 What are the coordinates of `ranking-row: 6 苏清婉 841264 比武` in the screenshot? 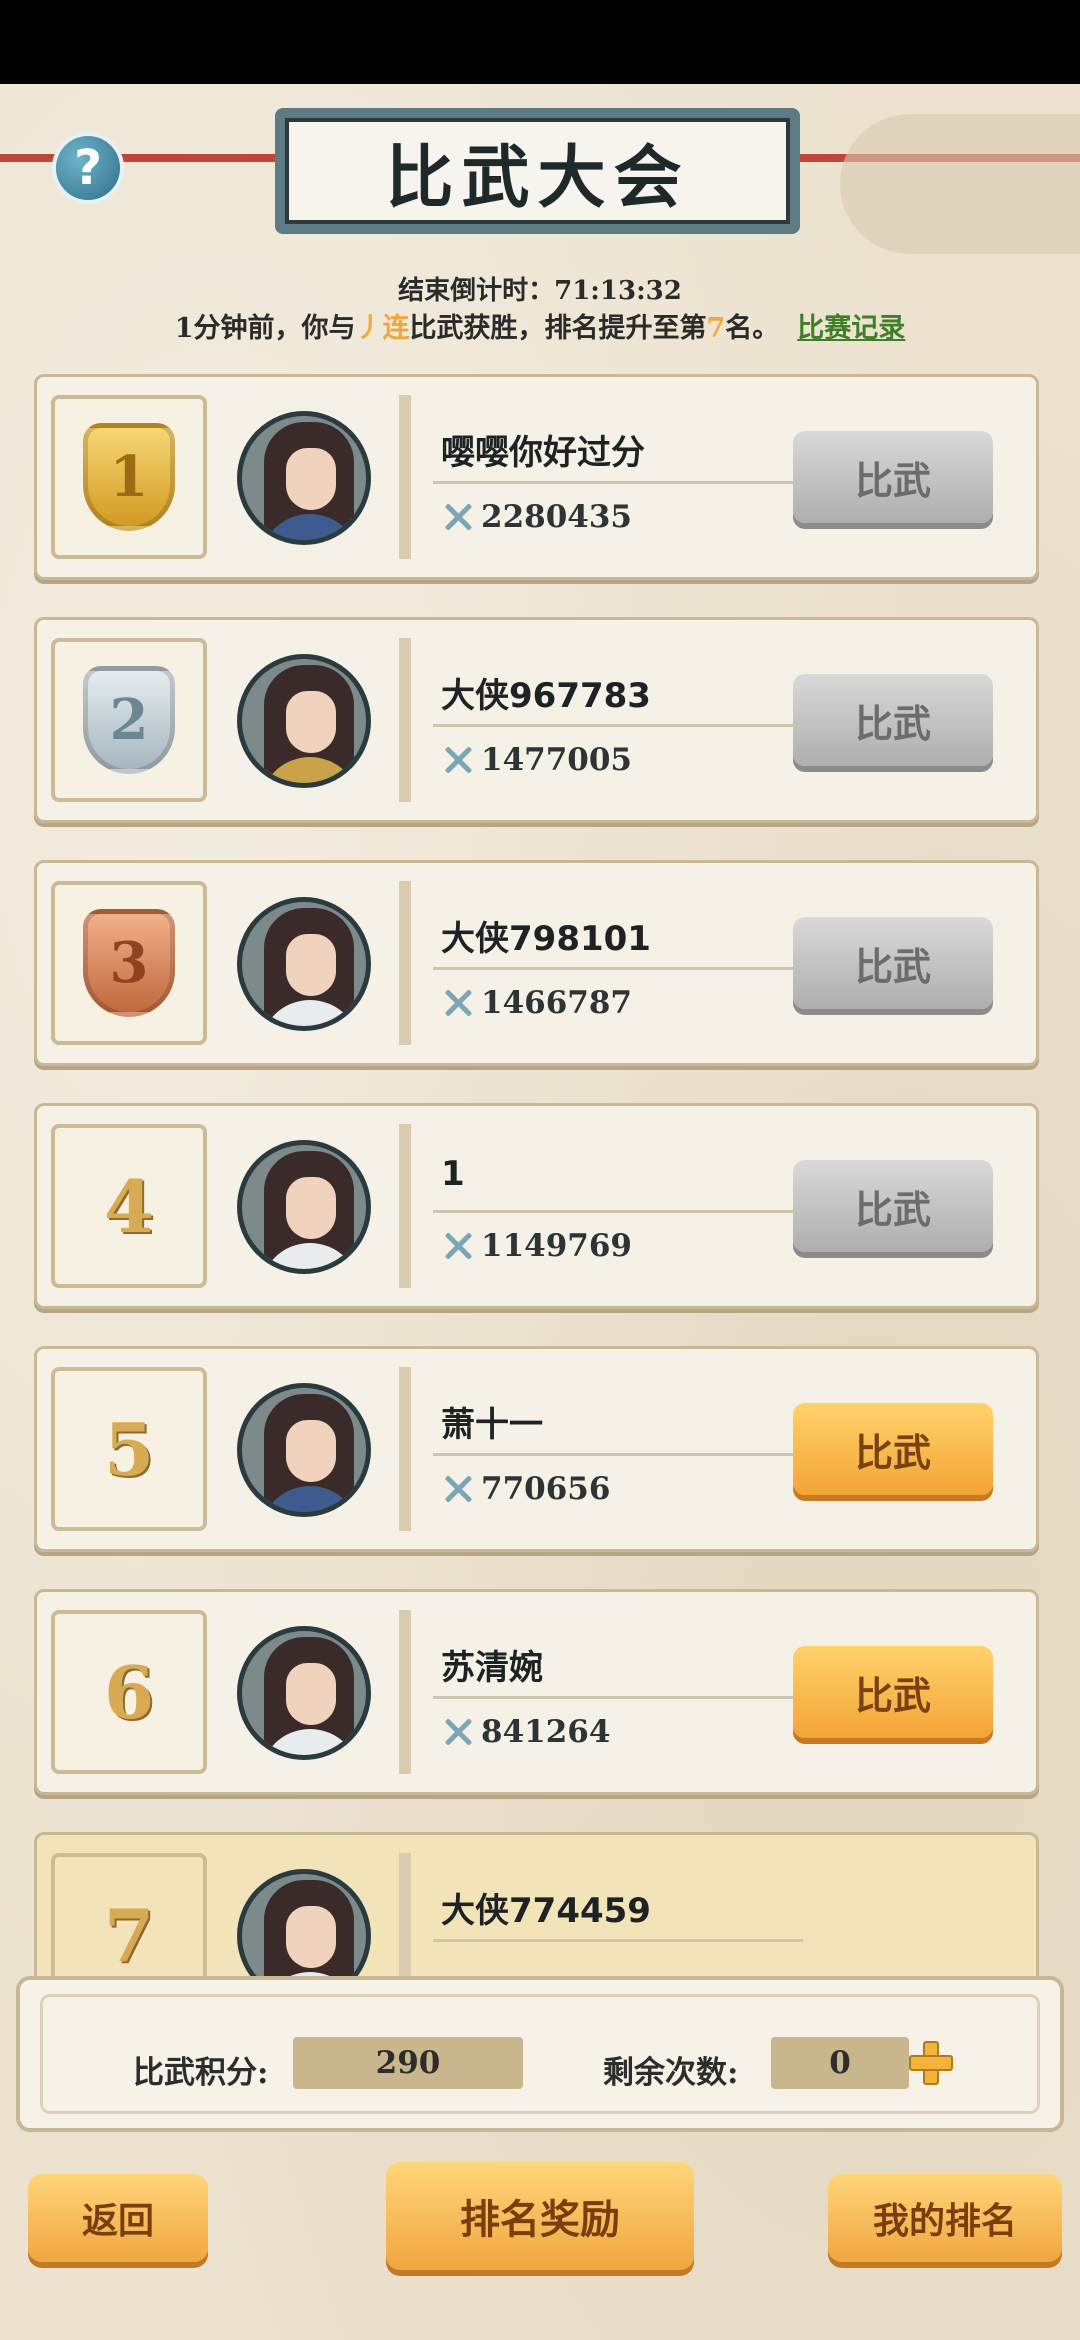 It's located at (536, 1692).